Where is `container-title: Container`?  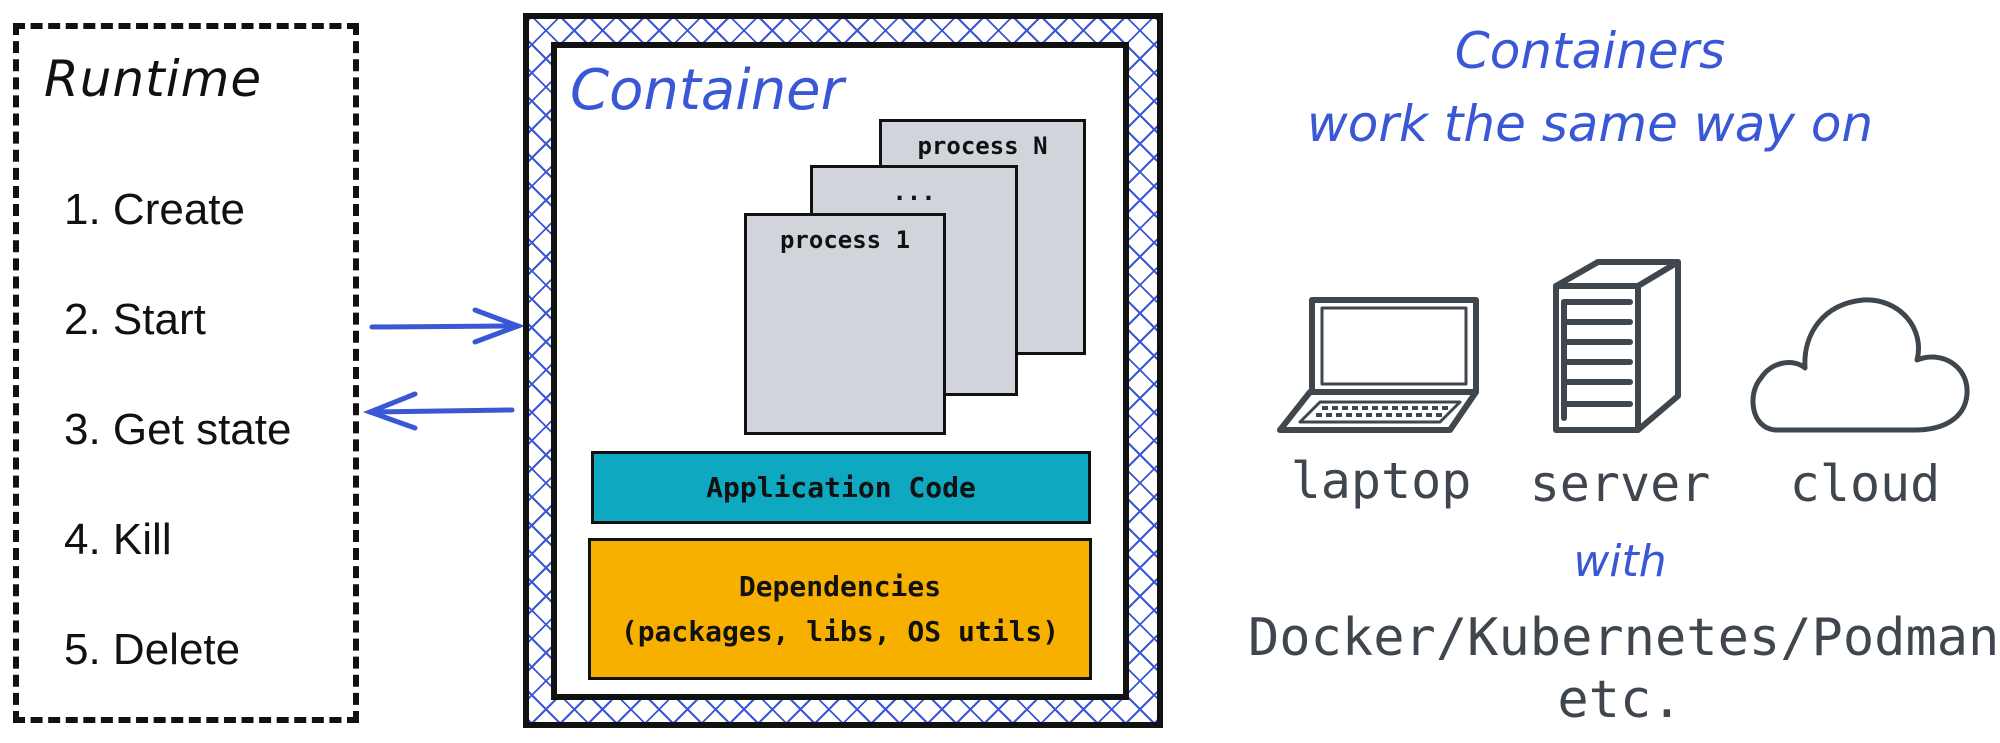 container-title: Container is located at coordinates (707, 90).